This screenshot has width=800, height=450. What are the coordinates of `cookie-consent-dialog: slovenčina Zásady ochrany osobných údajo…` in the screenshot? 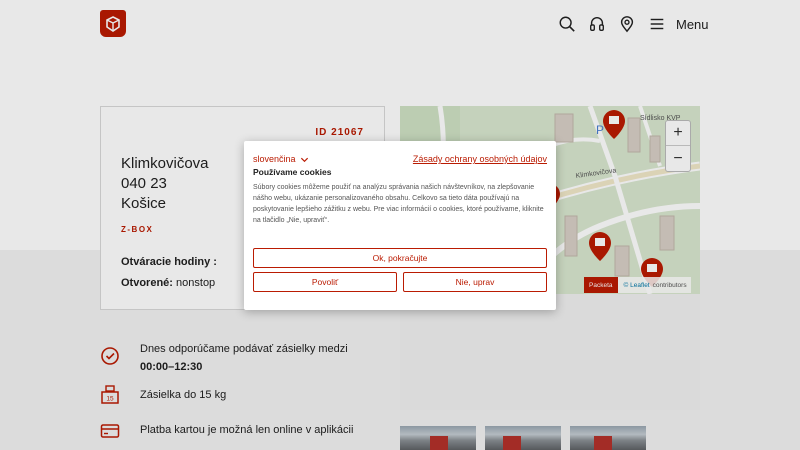 It's located at (400, 225).